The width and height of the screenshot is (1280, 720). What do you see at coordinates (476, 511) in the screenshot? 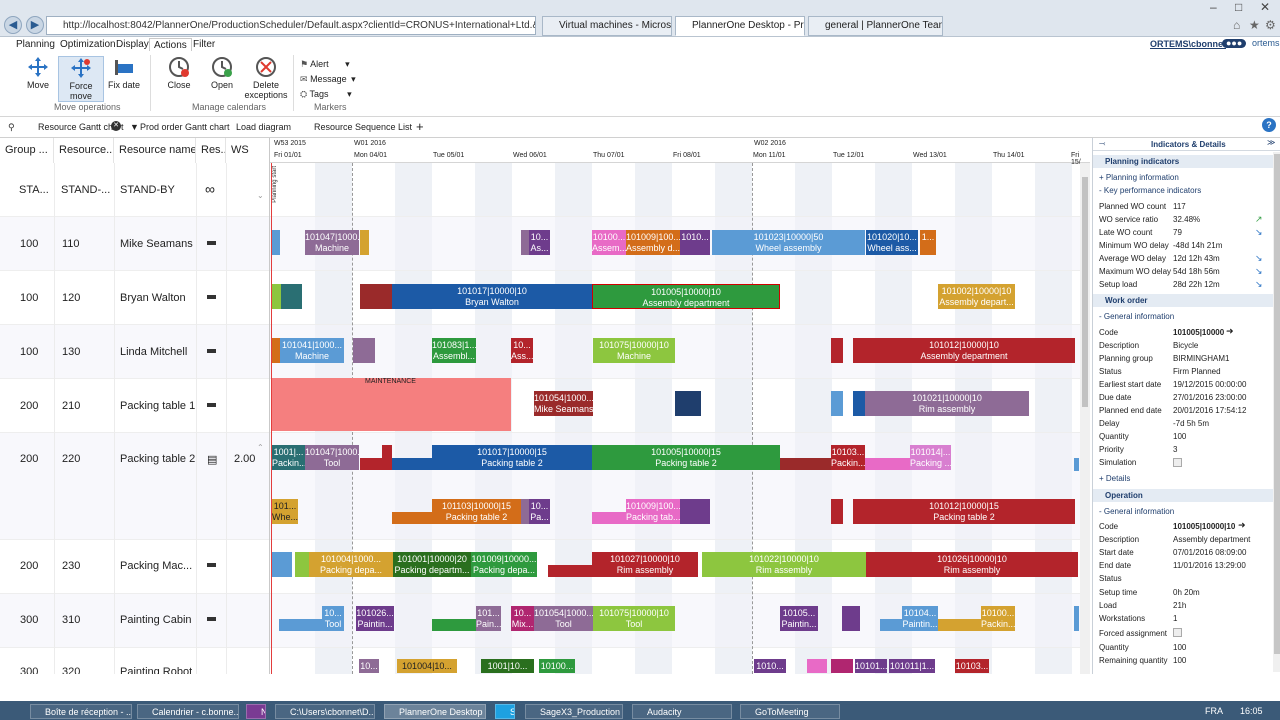
I see `operation-bar: 101103|10000|15 Packing table 2` at bounding box center [476, 511].